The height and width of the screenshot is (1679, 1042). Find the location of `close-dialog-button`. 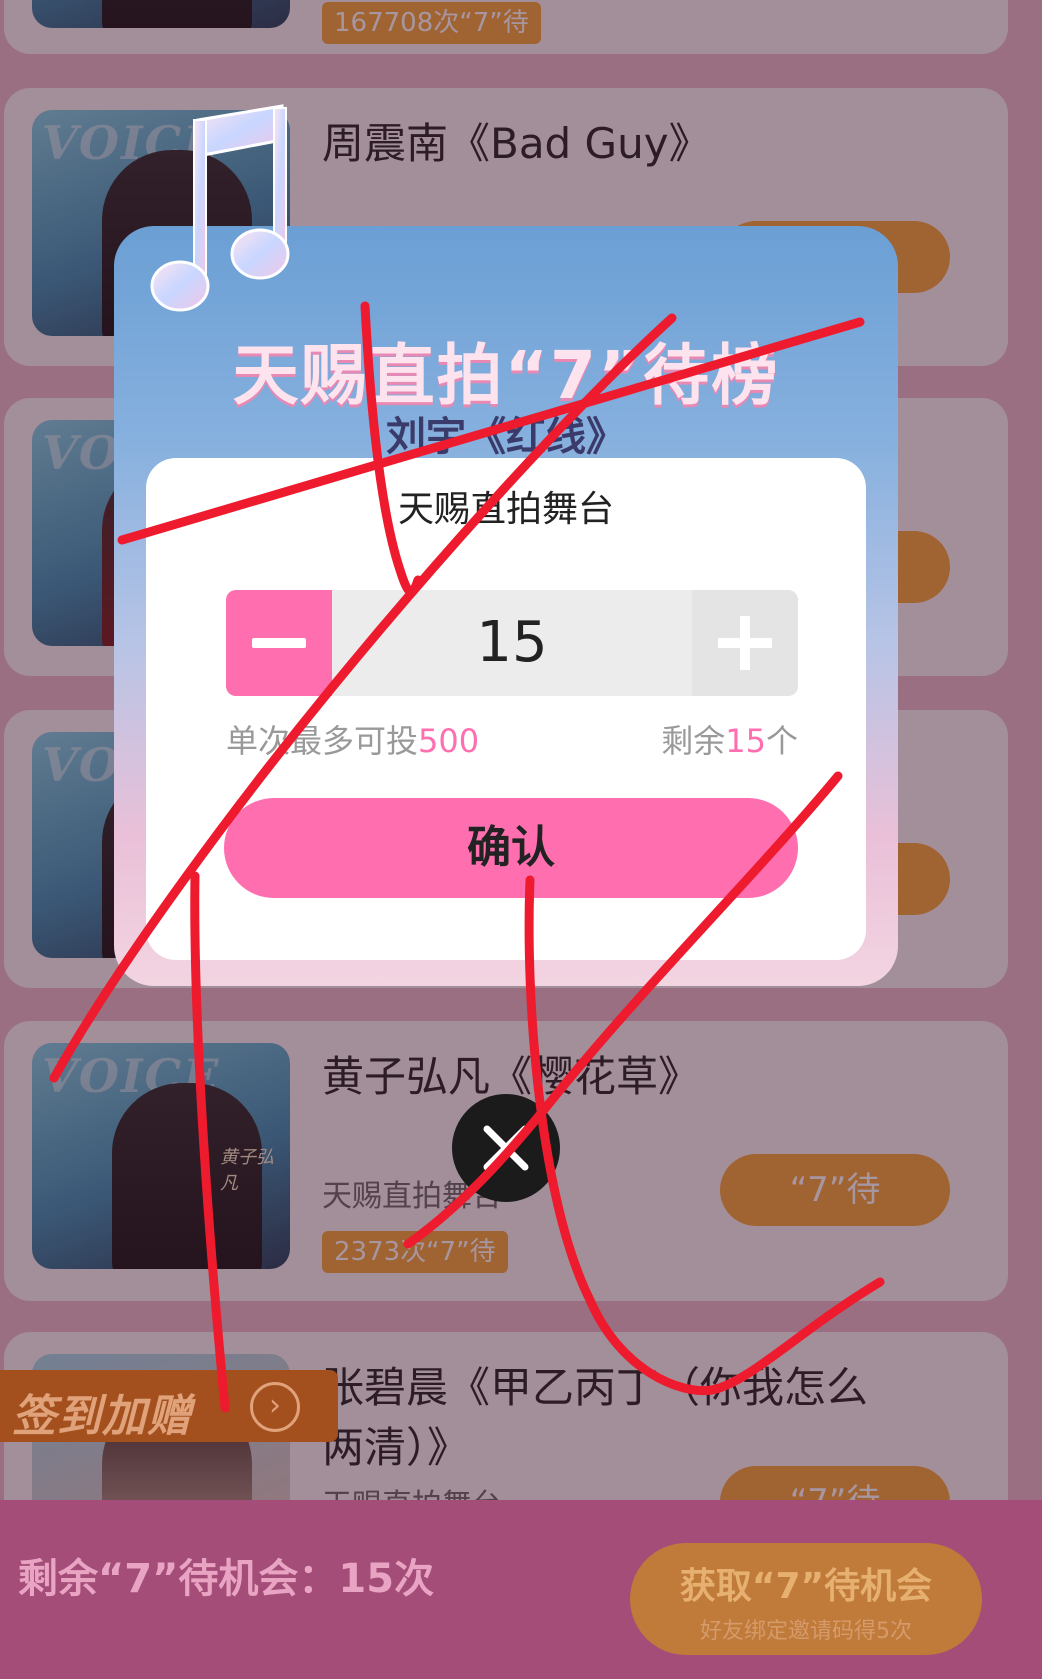

close-dialog-button is located at coordinates (506, 1148).